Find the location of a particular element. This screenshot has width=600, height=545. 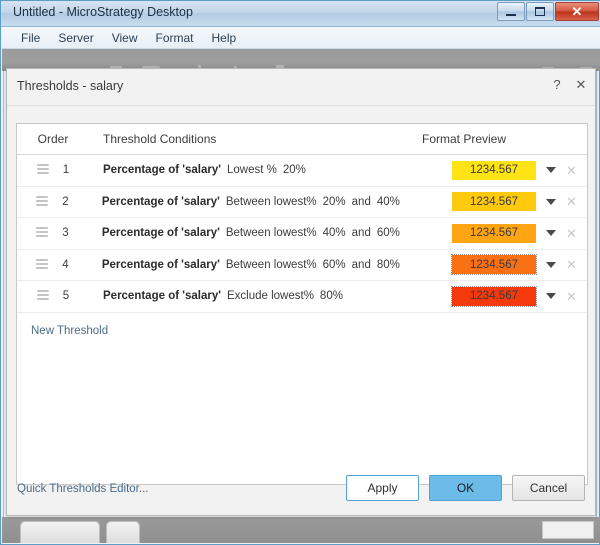

condition-value-2: 60% is located at coordinates (388, 233).